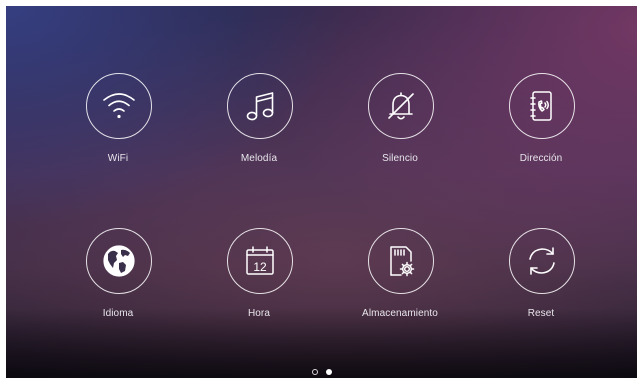  I want to click on address-tile: Dirección, so click(541, 128).